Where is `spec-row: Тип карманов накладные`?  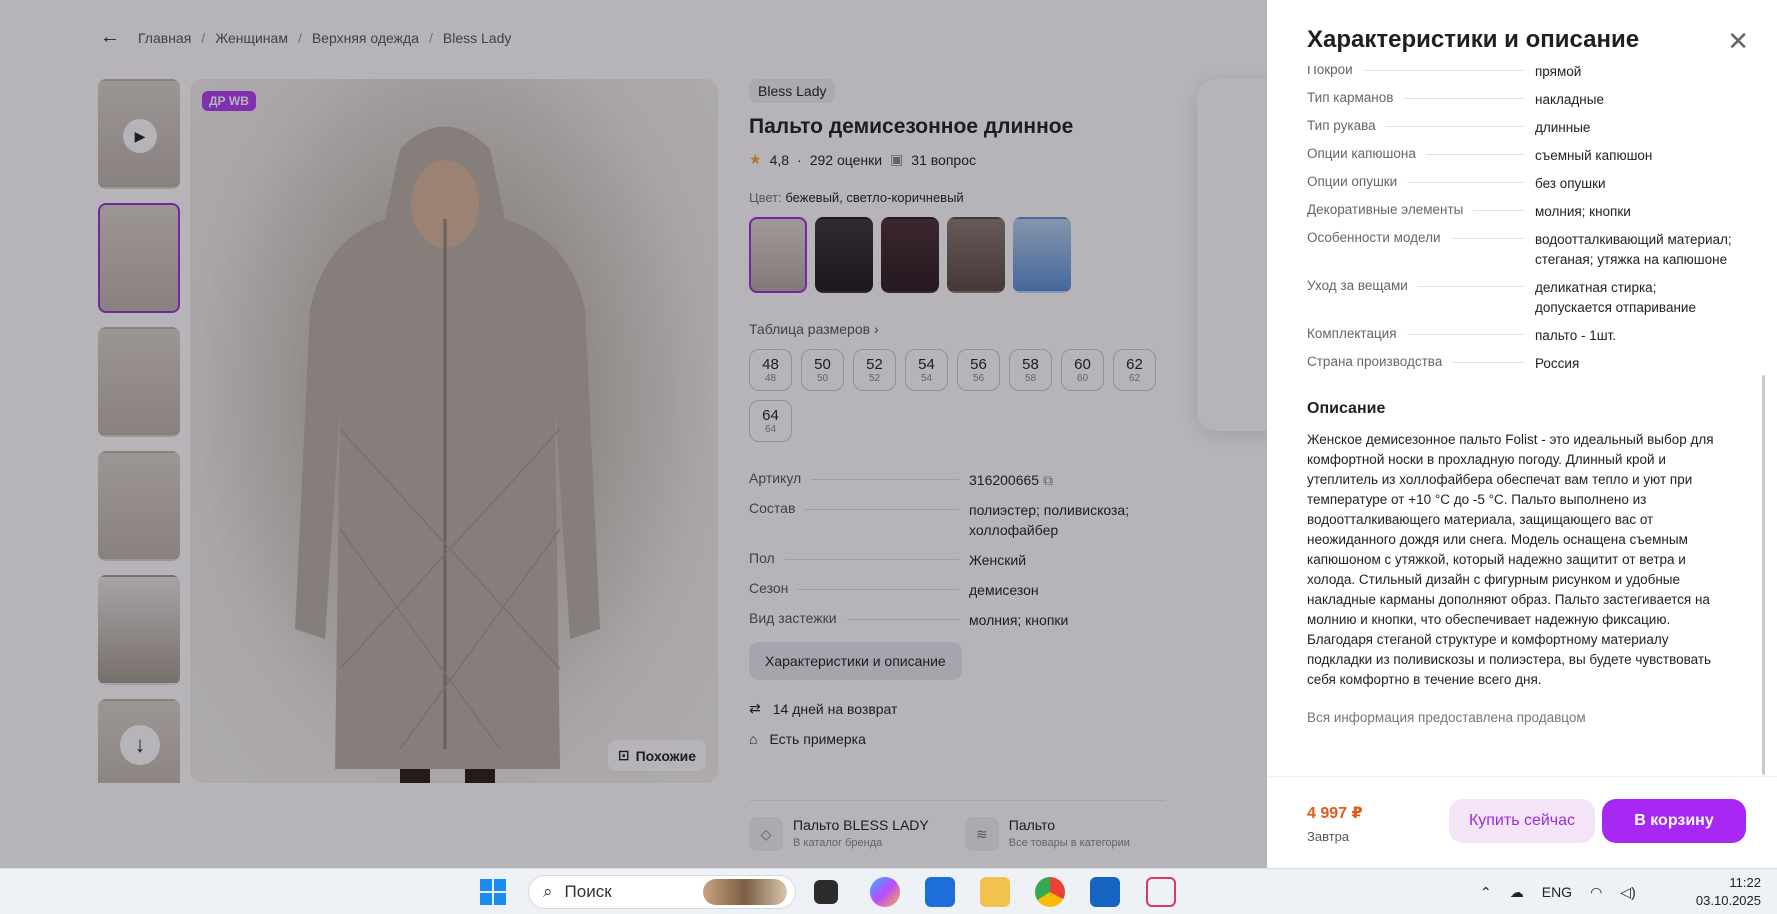 spec-row: Тип карманов накладные is located at coordinates (1455, 98).